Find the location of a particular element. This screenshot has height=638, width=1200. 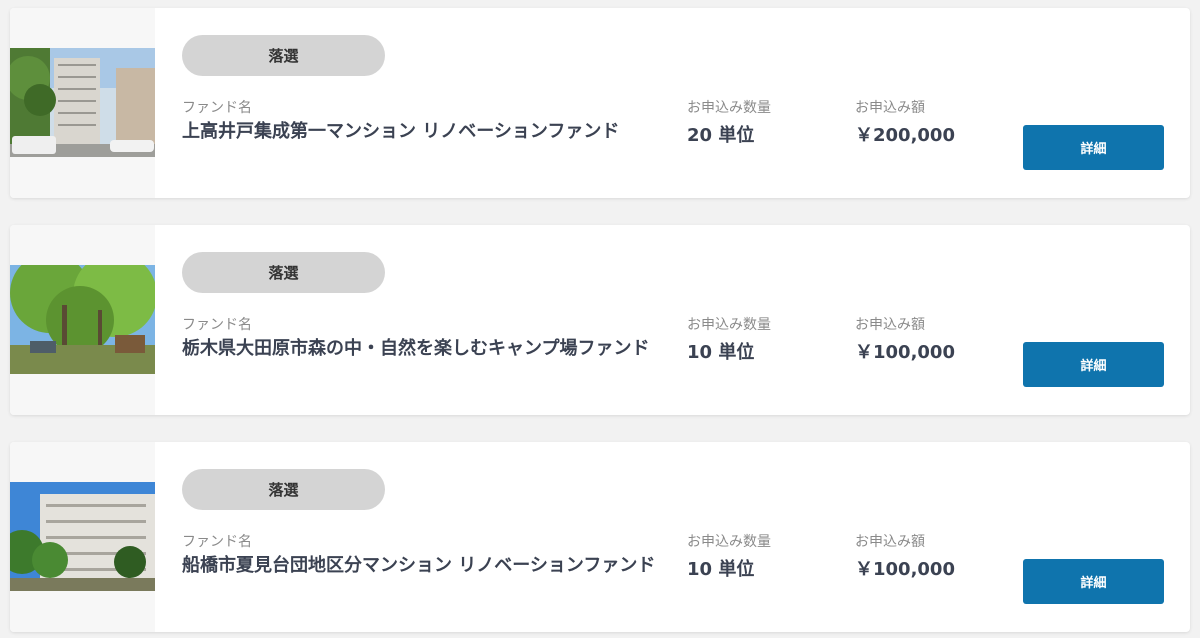

quantity-value: 20 単位 is located at coordinates (721, 135).